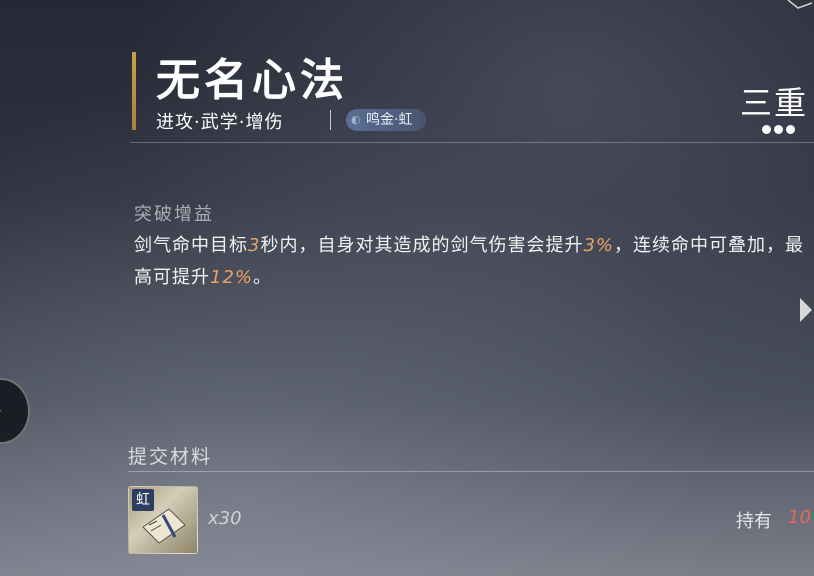 The height and width of the screenshot is (576, 814). Describe the element at coordinates (472, 142) in the screenshot. I see `header-divider` at that location.